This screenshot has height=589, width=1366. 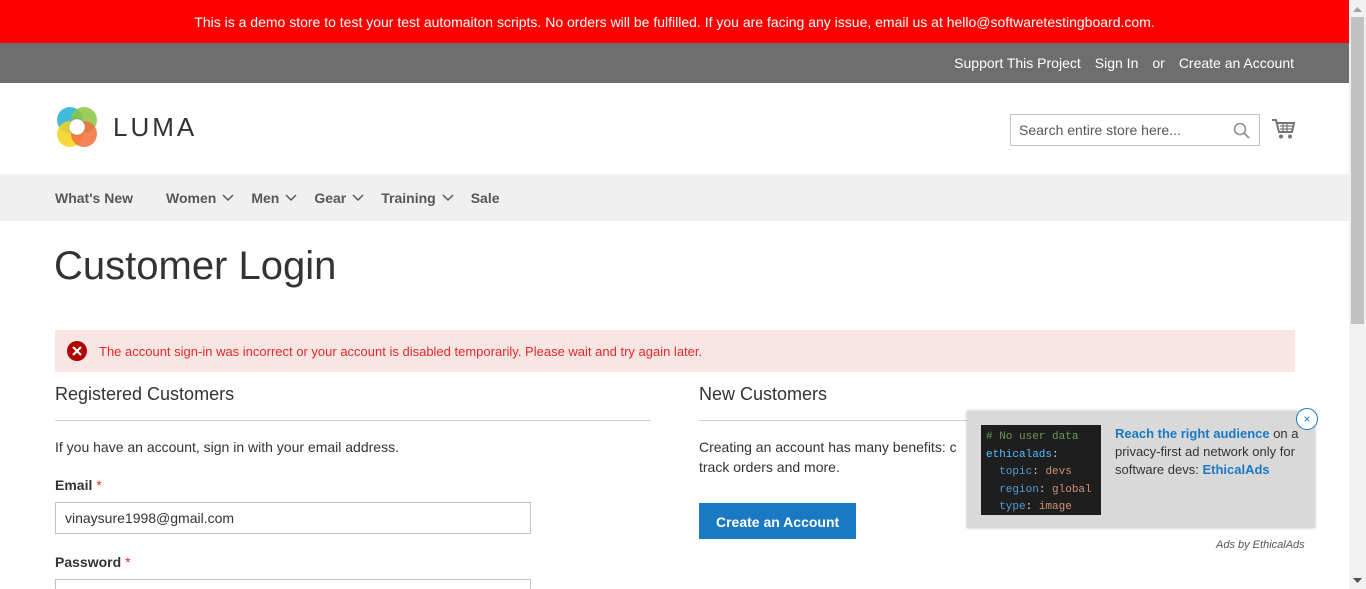 What do you see at coordinates (77, 351) in the screenshot?
I see `error-x-icon` at bounding box center [77, 351].